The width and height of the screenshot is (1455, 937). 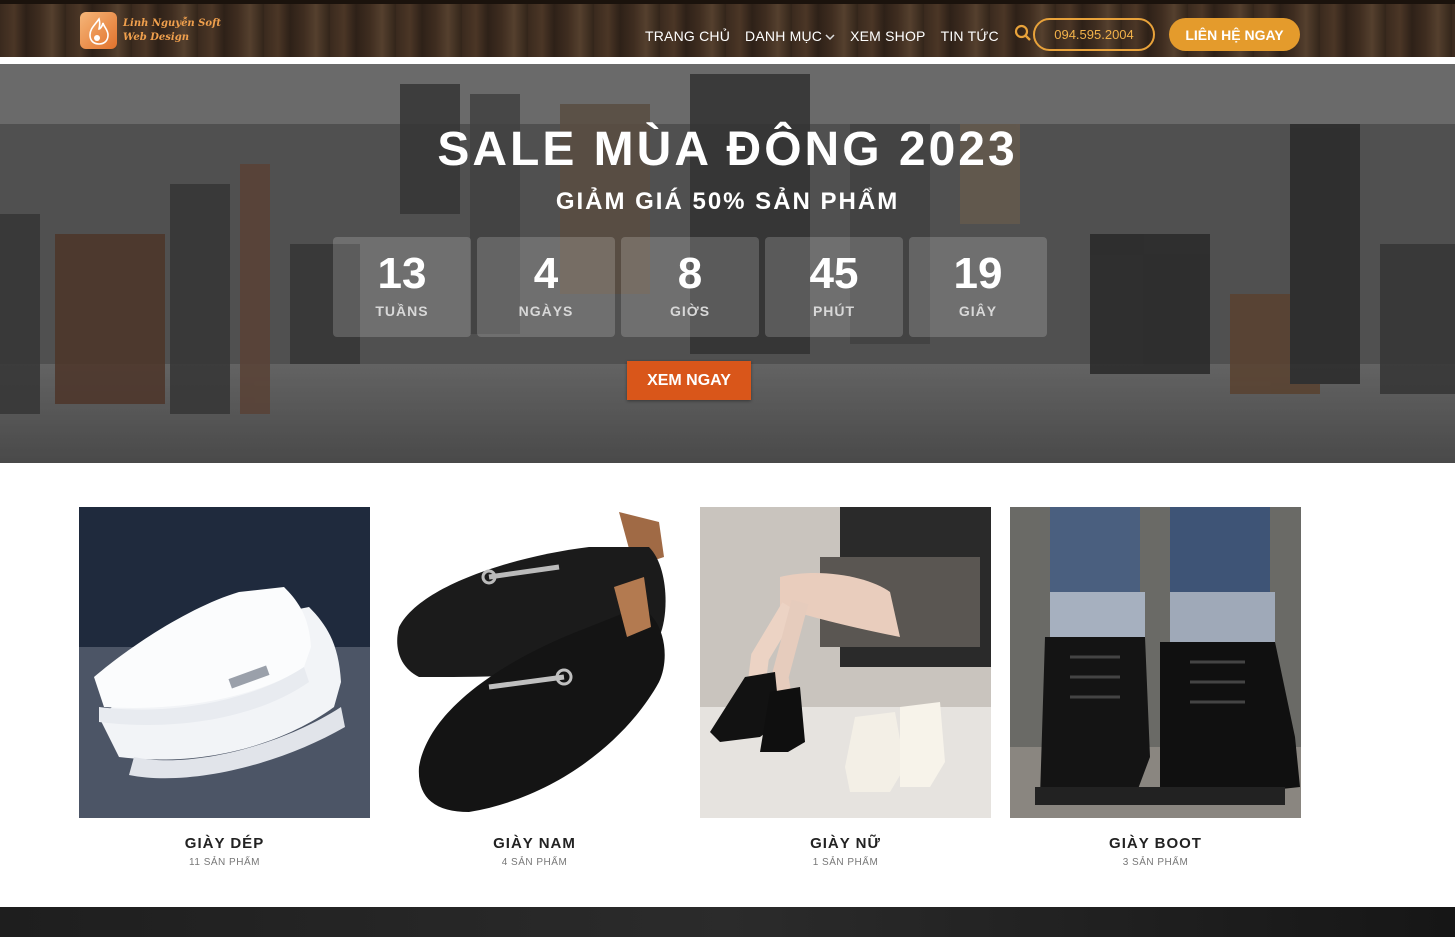 What do you see at coordinates (727, 60) in the screenshot?
I see `header-divider` at bounding box center [727, 60].